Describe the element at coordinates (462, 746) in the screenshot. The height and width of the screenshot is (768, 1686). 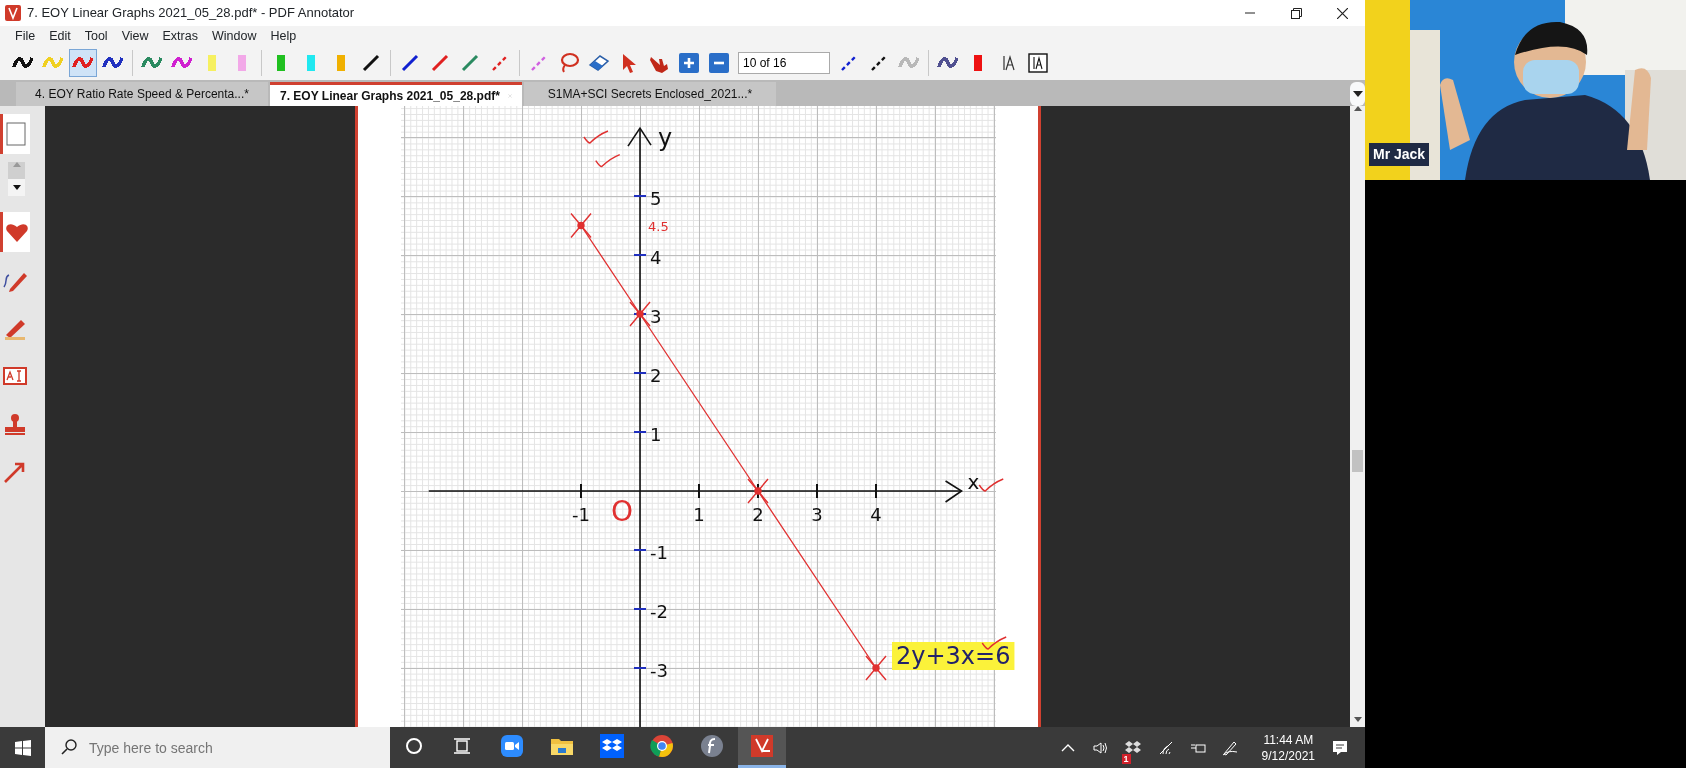
I see `task-view-icon` at that location.